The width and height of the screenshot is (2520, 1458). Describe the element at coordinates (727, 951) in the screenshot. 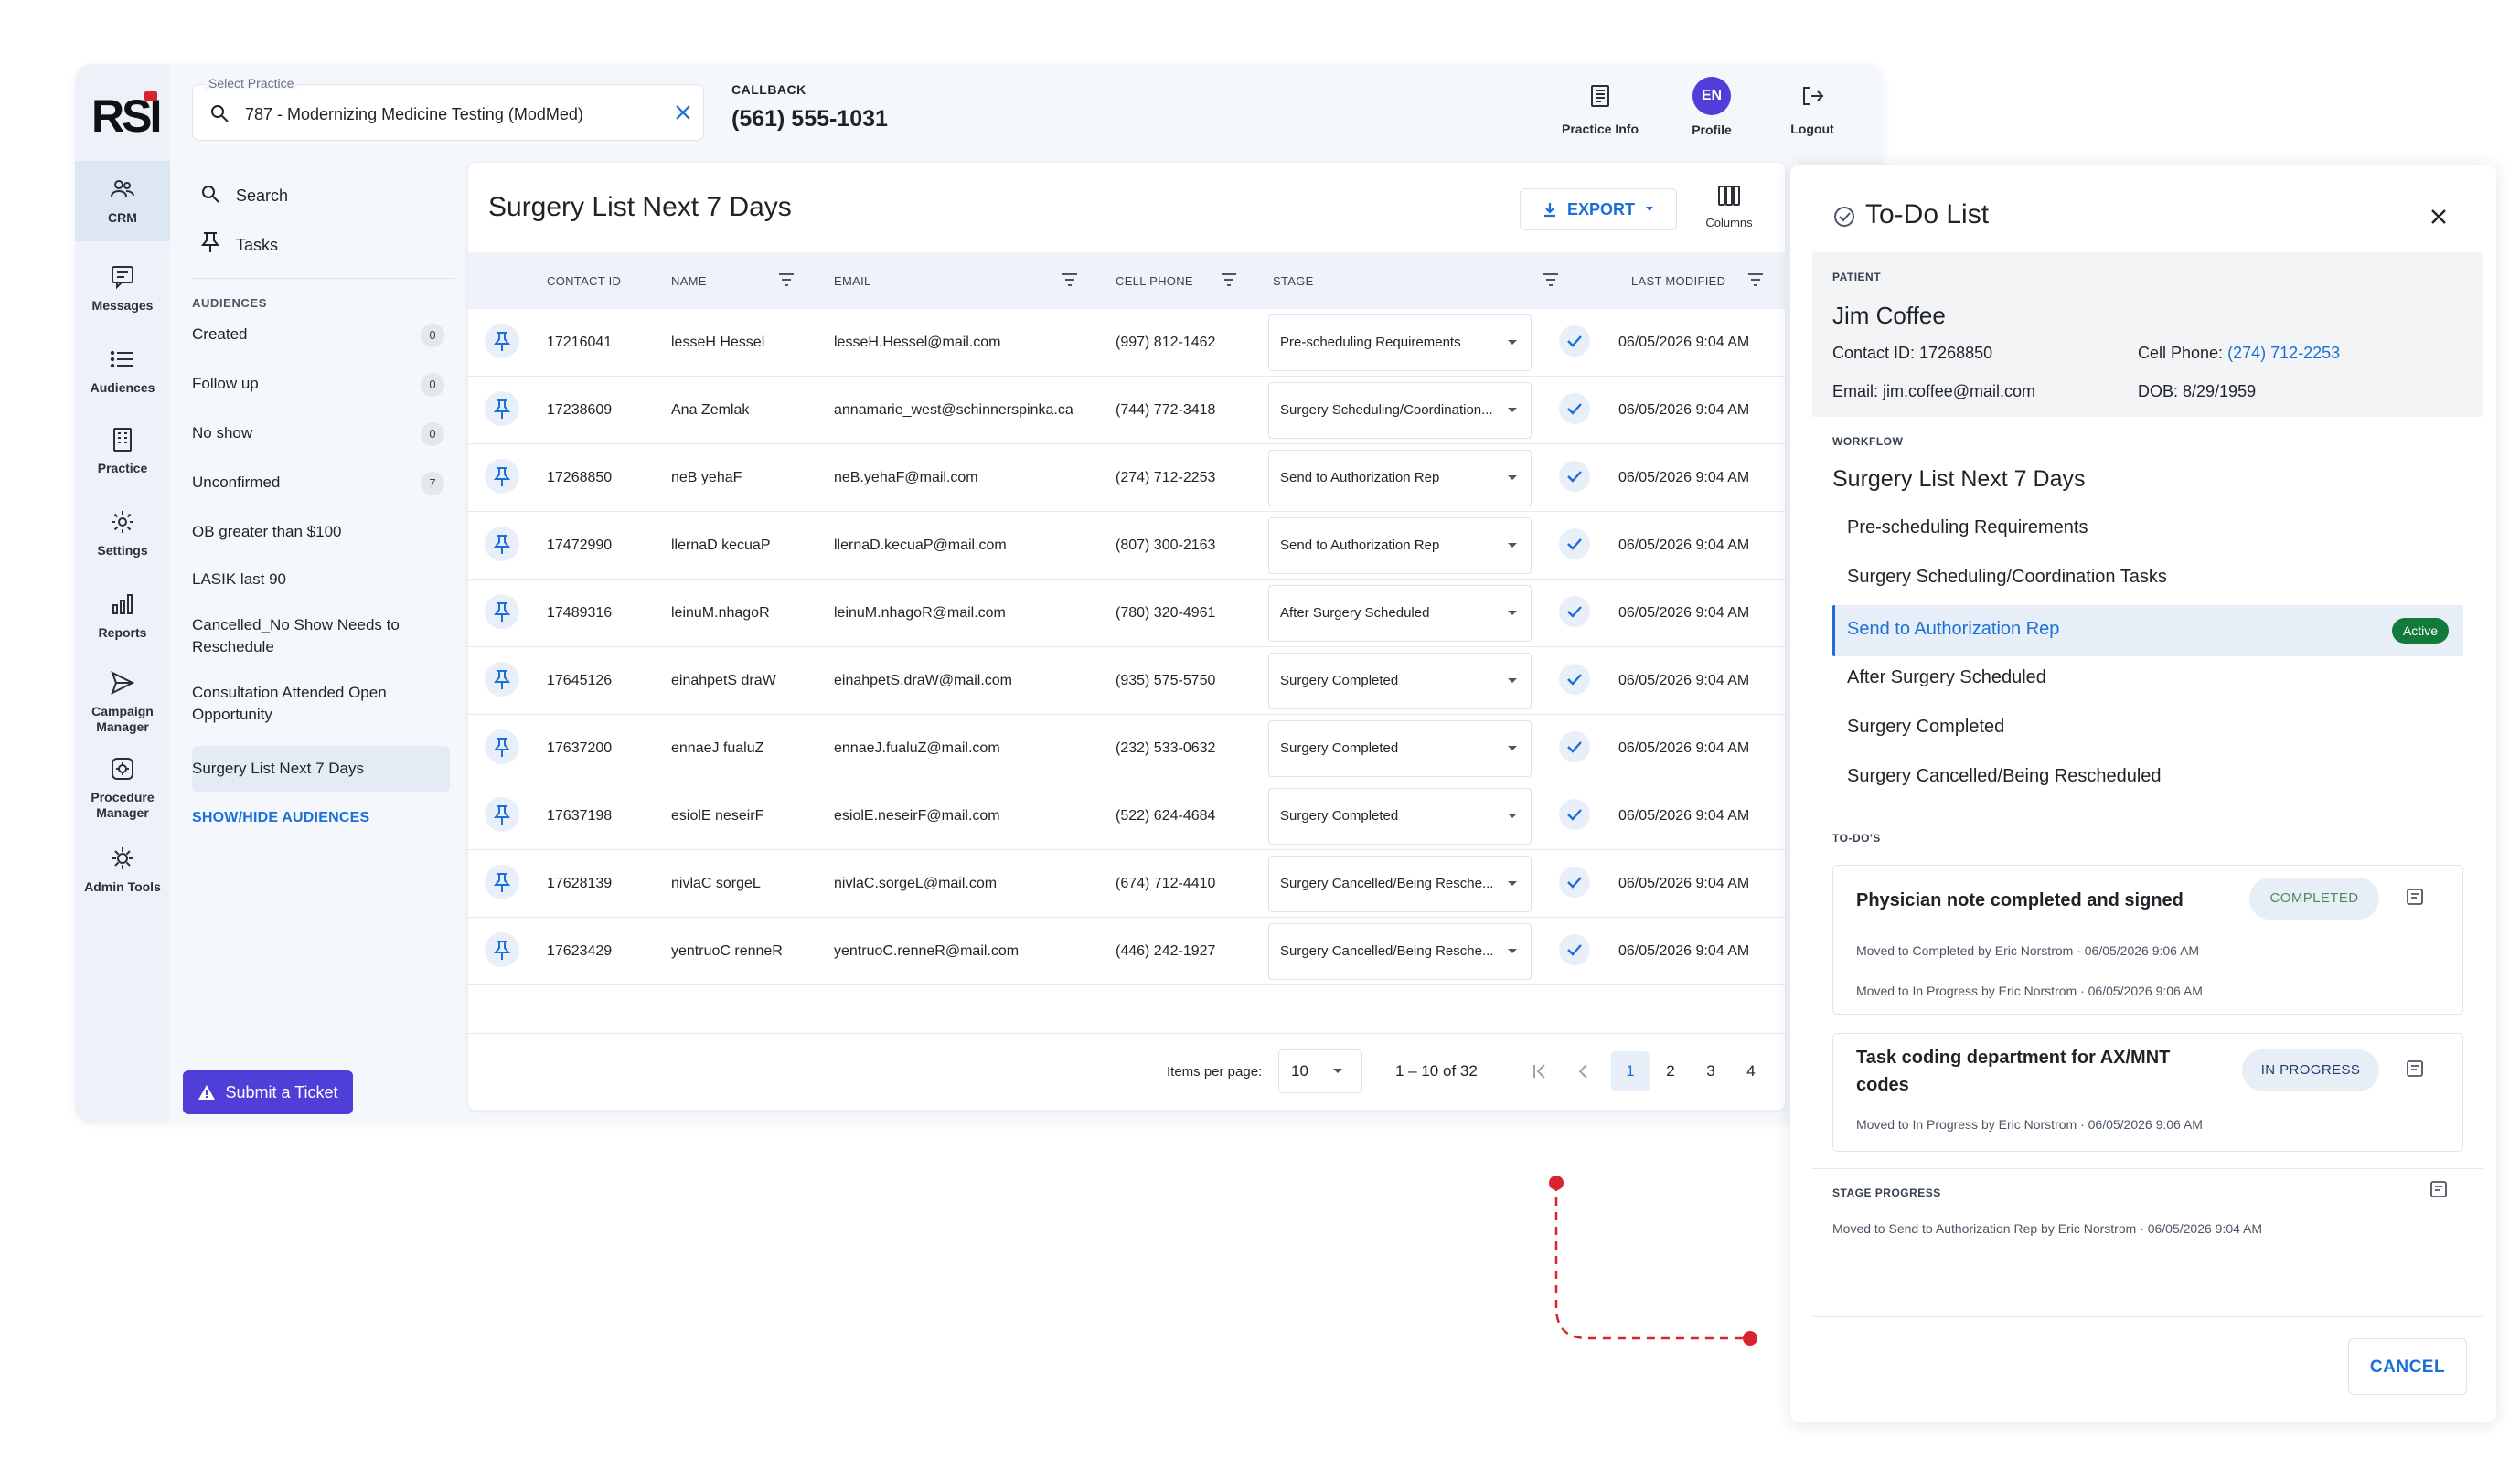

I see `cell-name: yentruoC renneR` at that location.